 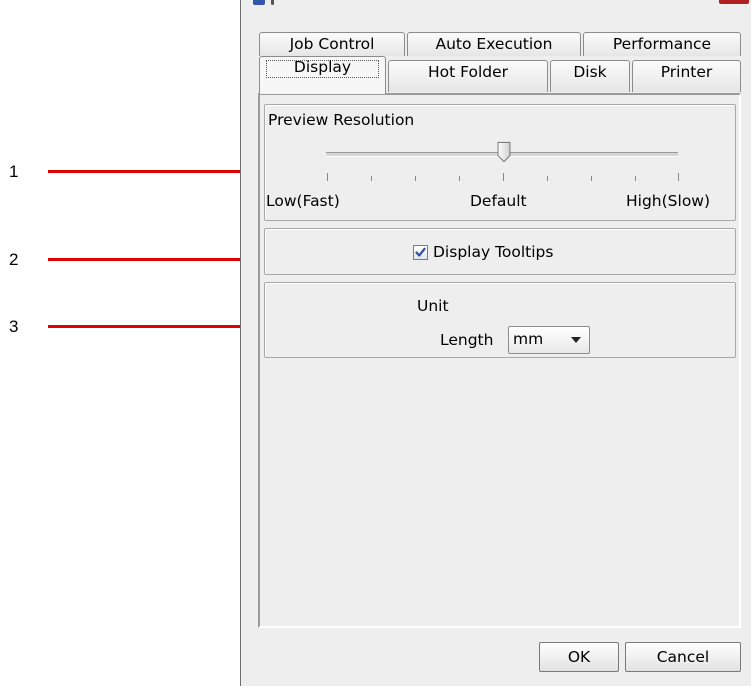 What do you see at coordinates (467, 340) in the screenshot?
I see `length-label: Length` at bounding box center [467, 340].